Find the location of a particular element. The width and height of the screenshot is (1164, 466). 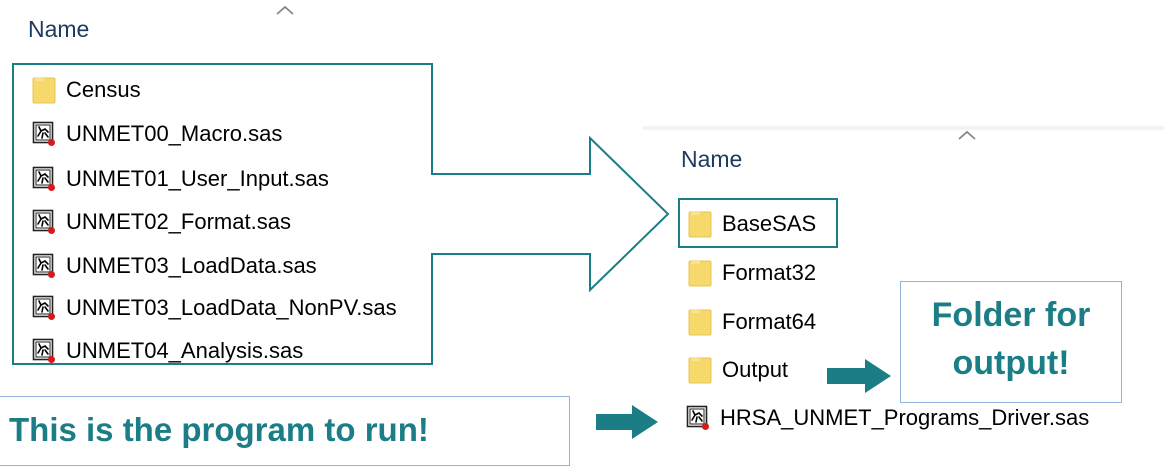

item-label: Format64 is located at coordinates (769, 321).